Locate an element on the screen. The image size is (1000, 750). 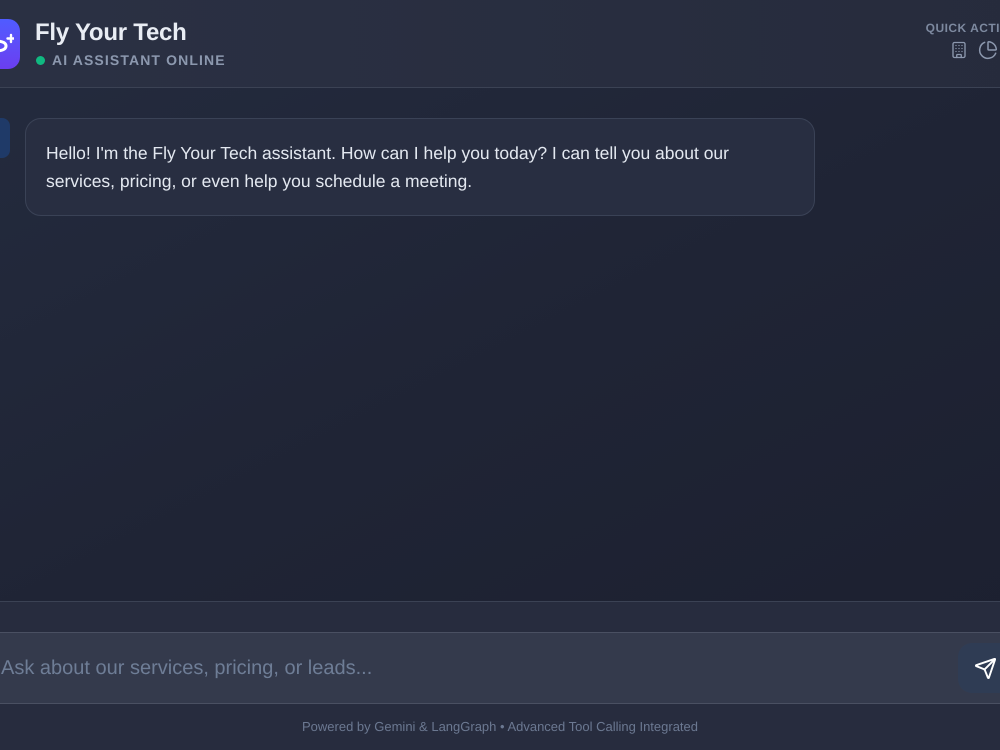
status-label: AI ASSISTANT ONLINE is located at coordinates (139, 60).